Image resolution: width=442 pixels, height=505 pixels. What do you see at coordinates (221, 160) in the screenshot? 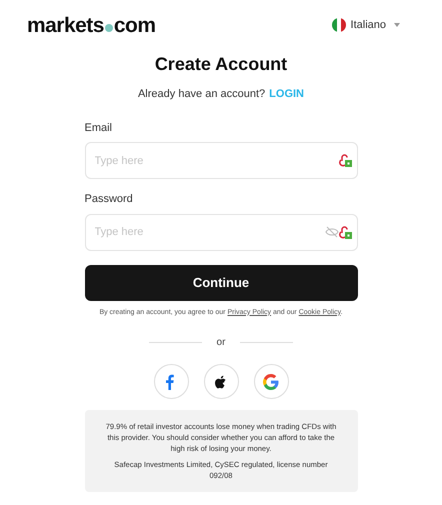
I see `email-field: Type here` at bounding box center [221, 160].